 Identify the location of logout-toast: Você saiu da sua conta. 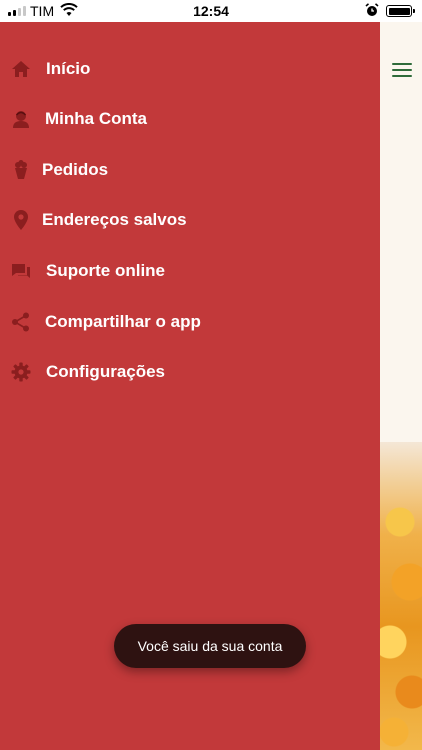
(210, 646).